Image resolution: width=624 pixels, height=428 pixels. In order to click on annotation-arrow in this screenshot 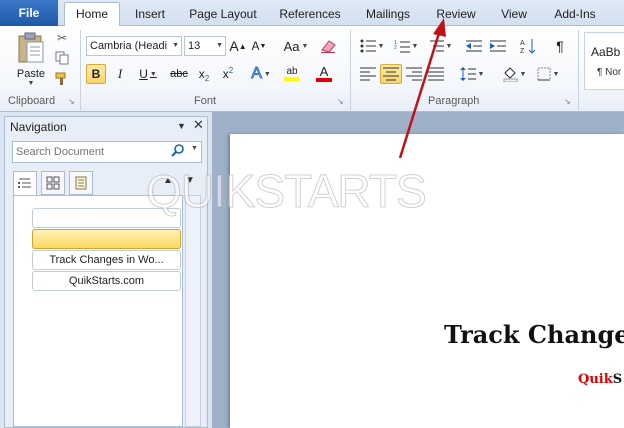, I will do `click(422, 88)`.